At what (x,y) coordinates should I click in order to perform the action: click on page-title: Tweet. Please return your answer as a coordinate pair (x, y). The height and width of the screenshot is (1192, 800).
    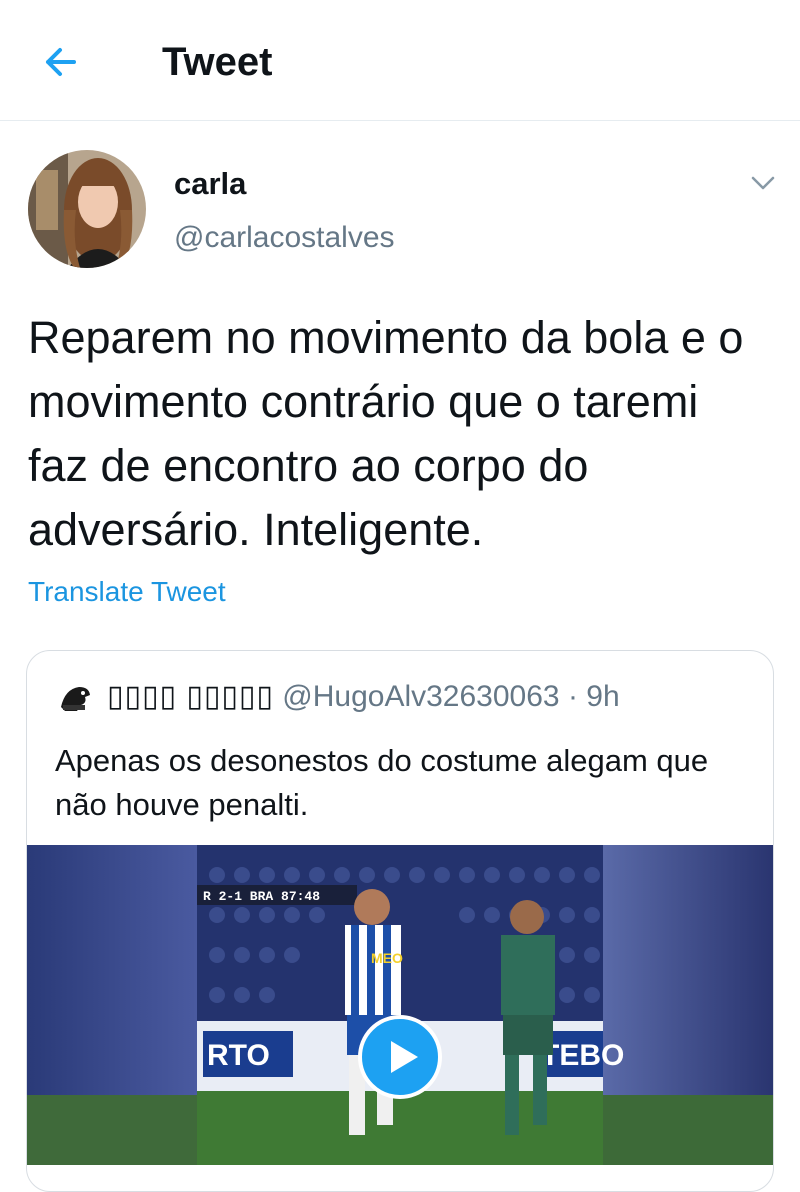
    Looking at the image, I should click on (217, 62).